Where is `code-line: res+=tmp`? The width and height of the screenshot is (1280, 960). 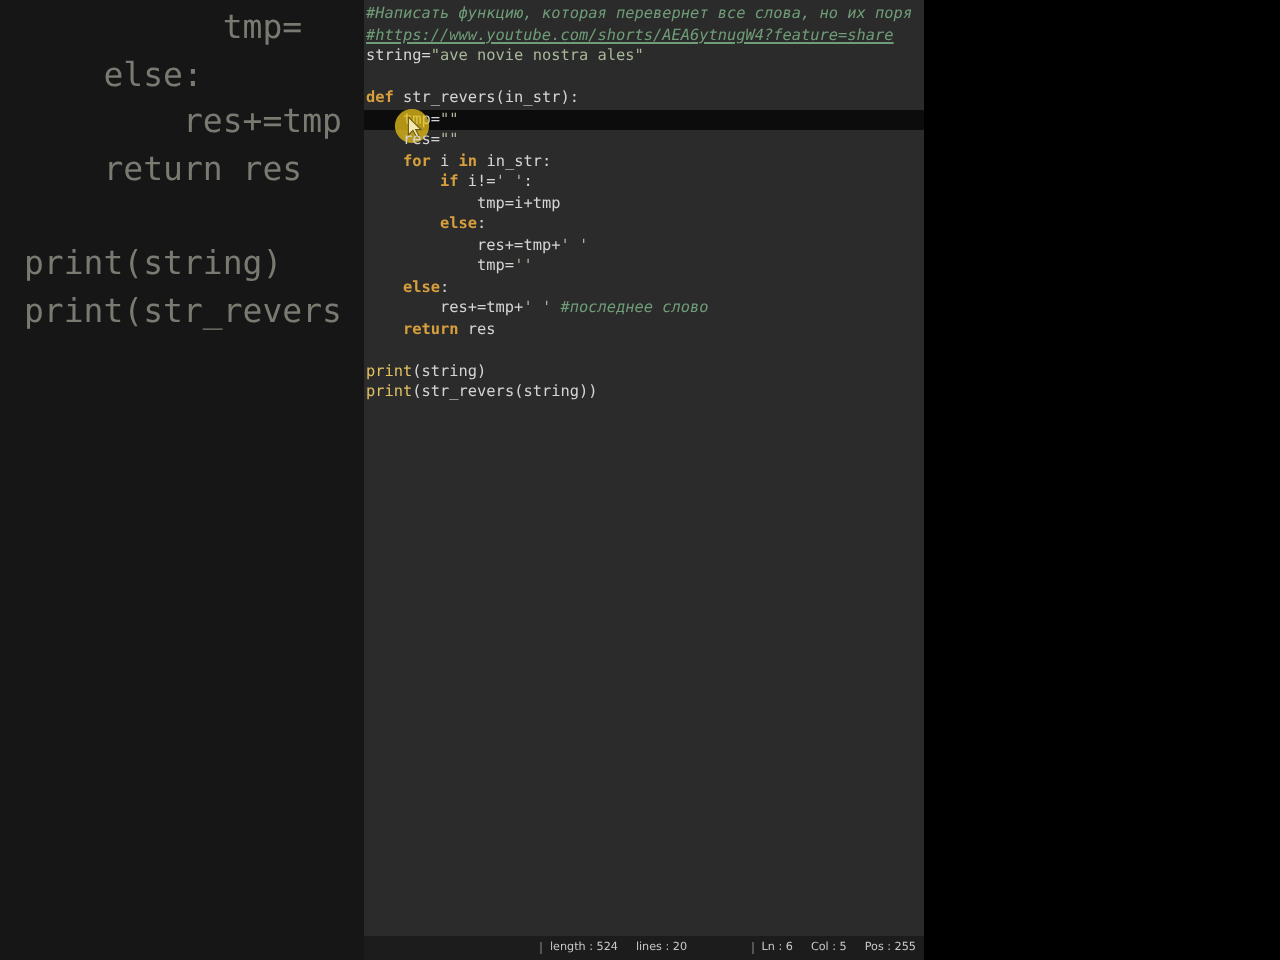 code-line: res+=tmp is located at coordinates (262, 121).